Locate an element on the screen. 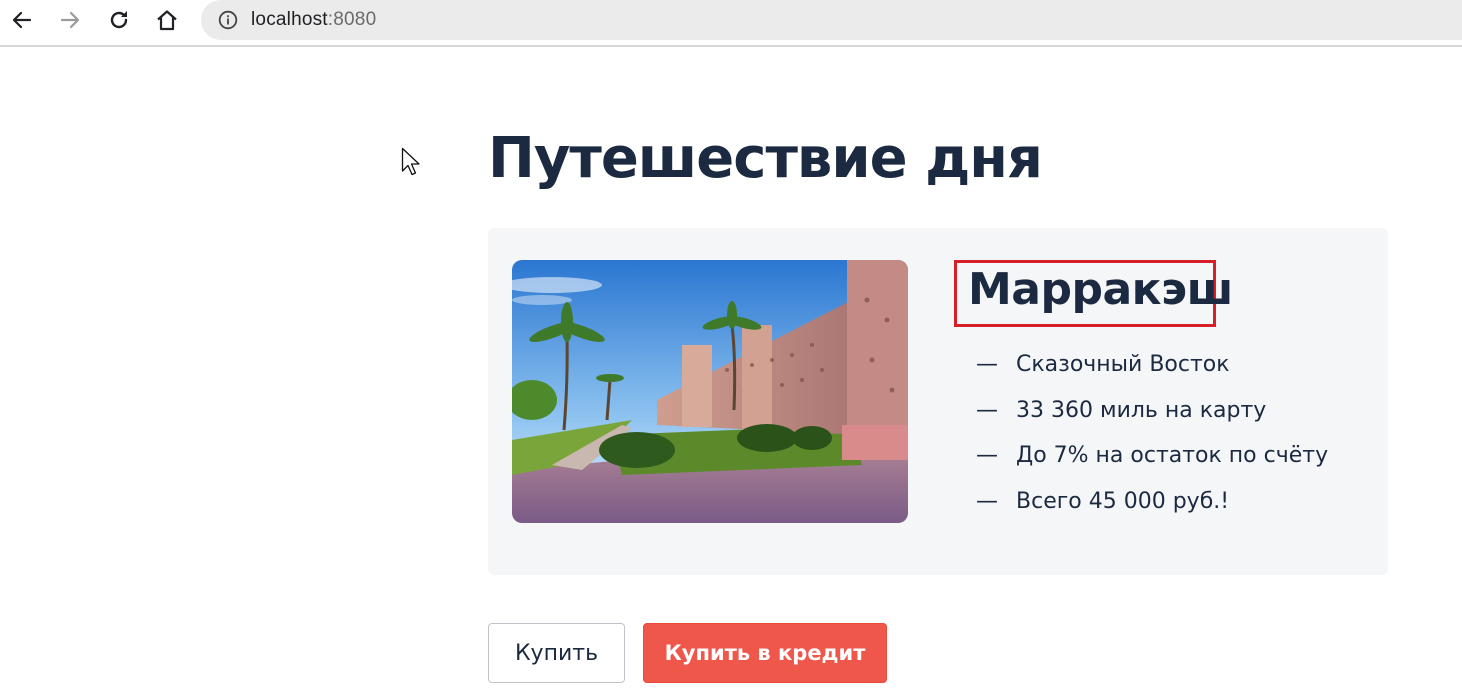 The image size is (1462, 690). city-photo is located at coordinates (710, 391).